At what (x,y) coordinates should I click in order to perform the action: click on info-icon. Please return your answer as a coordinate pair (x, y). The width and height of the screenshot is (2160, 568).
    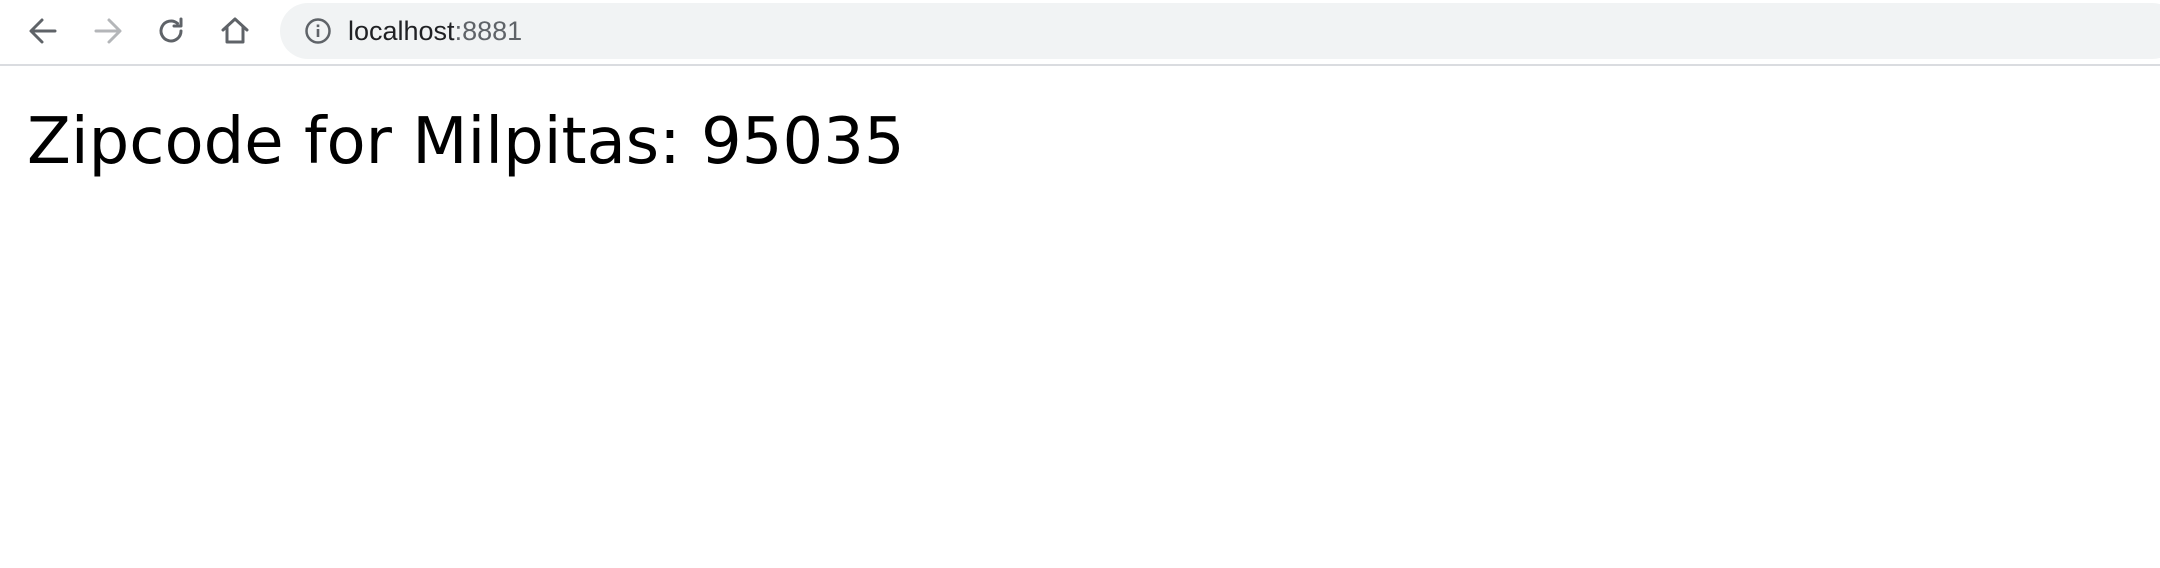
    Looking at the image, I should click on (318, 31).